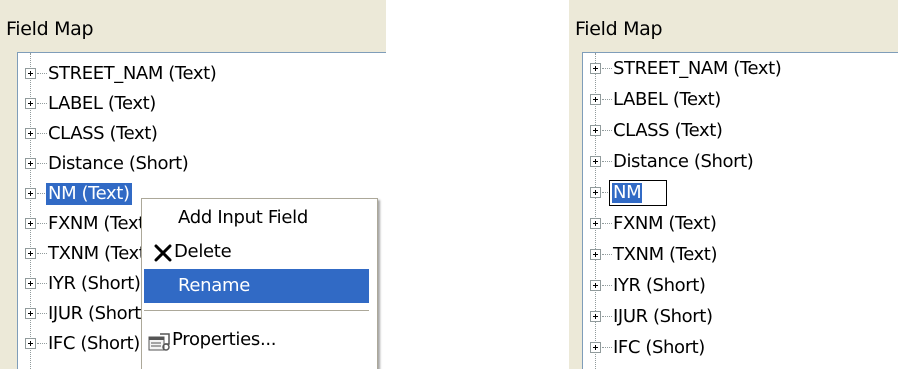 Image resolution: width=901 pixels, height=369 pixels. What do you see at coordinates (740, 287) in the screenshot?
I see `tree-item: IYR (Short)` at bounding box center [740, 287].